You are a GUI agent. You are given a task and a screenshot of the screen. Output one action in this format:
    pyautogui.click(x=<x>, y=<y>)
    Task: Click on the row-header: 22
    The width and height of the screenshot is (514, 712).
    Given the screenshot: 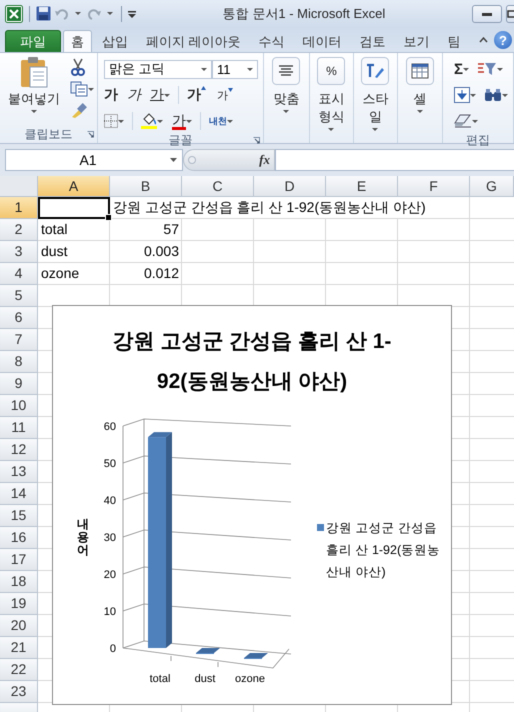 What is the action you would take?
    pyautogui.click(x=19, y=670)
    